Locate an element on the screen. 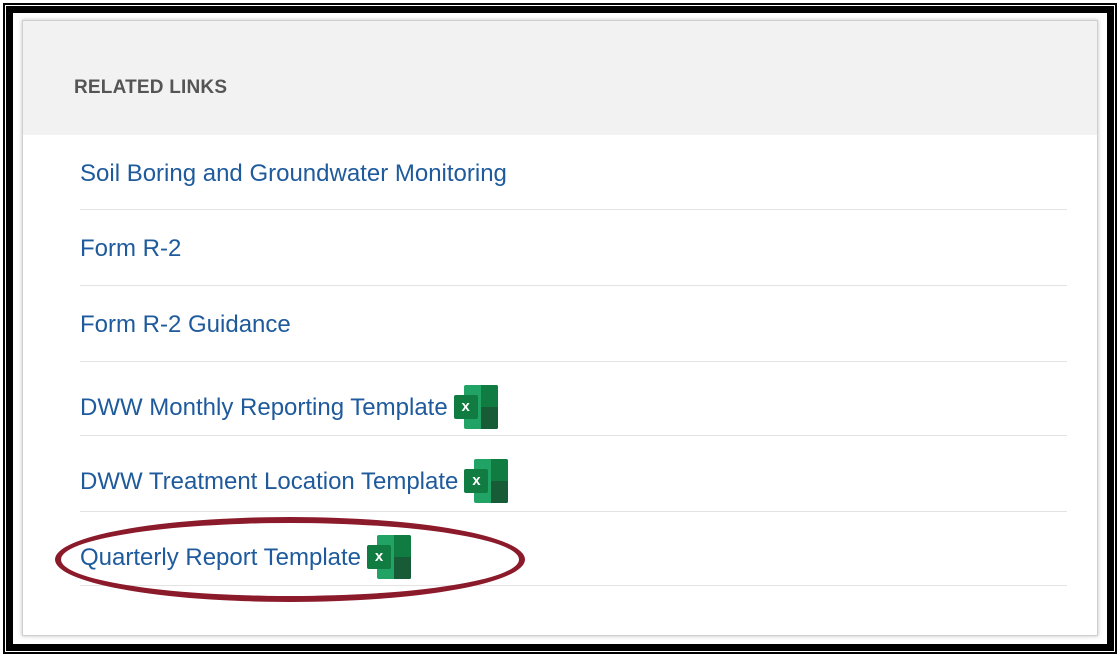 The width and height of the screenshot is (1120, 657). link-dww-monthly-reporting-template: DWW Monthly Reporting Template is located at coordinates (264, 408).